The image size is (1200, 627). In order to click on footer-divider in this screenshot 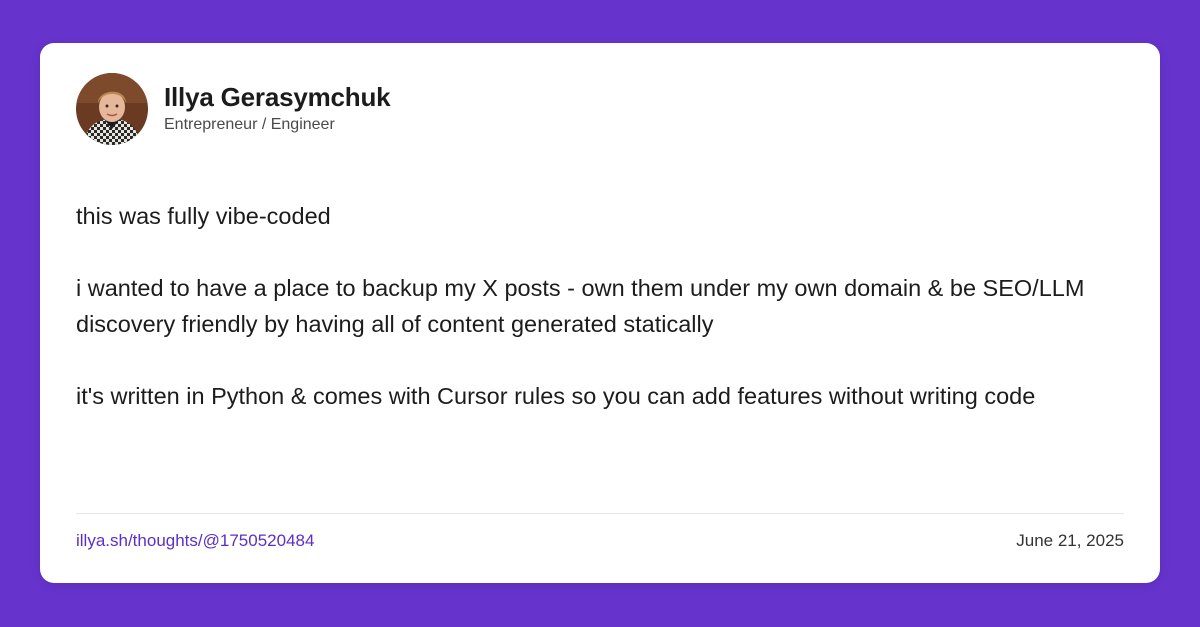, I will do `click(600, 513)`.